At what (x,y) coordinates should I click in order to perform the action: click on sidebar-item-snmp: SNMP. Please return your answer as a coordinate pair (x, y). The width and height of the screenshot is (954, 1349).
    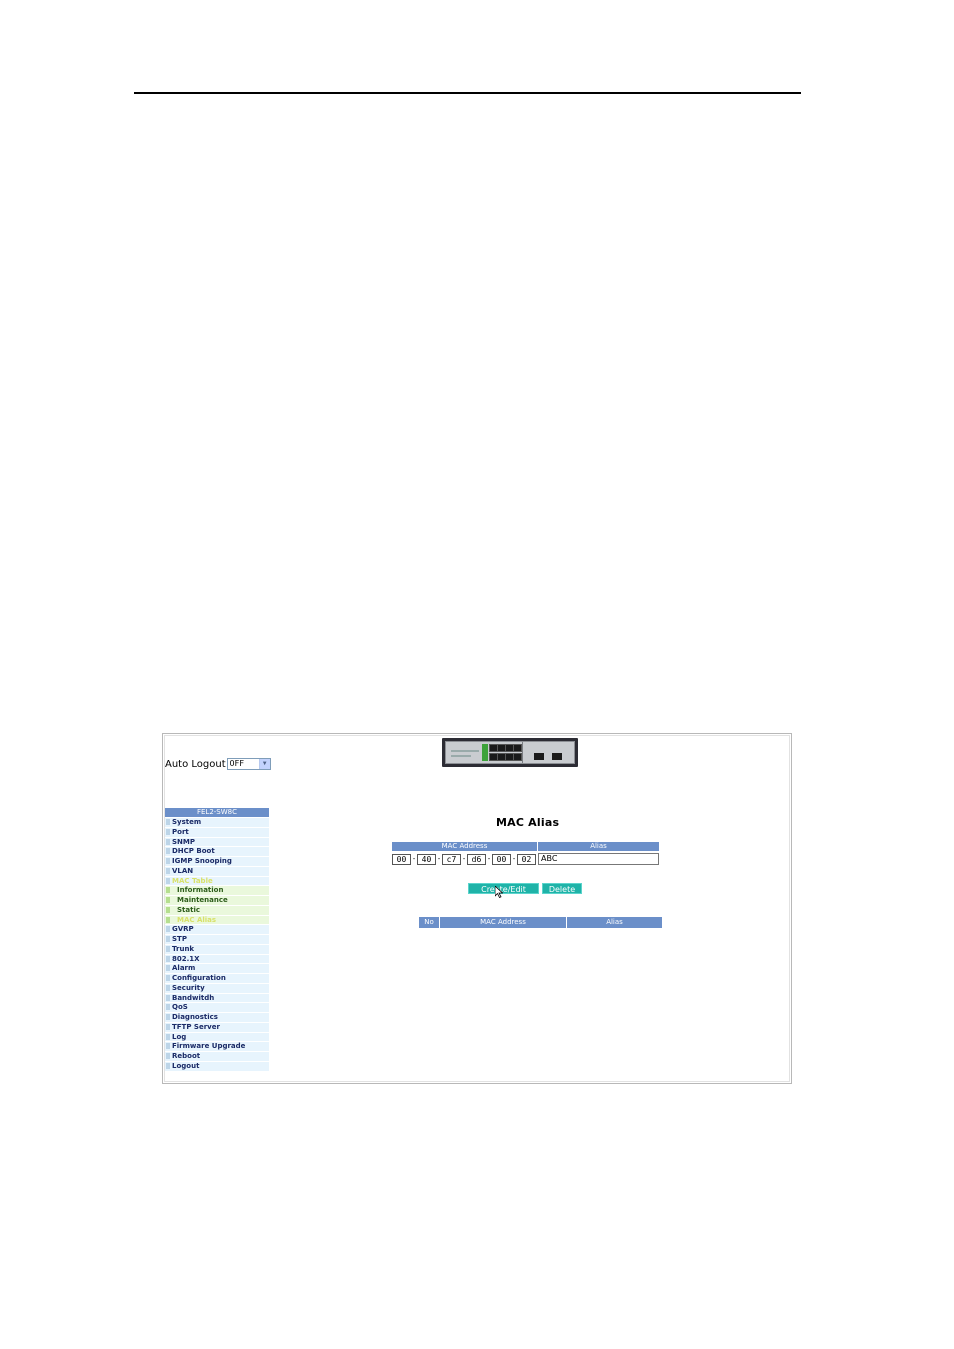
    Looking at the image, I should click on (217, 842).